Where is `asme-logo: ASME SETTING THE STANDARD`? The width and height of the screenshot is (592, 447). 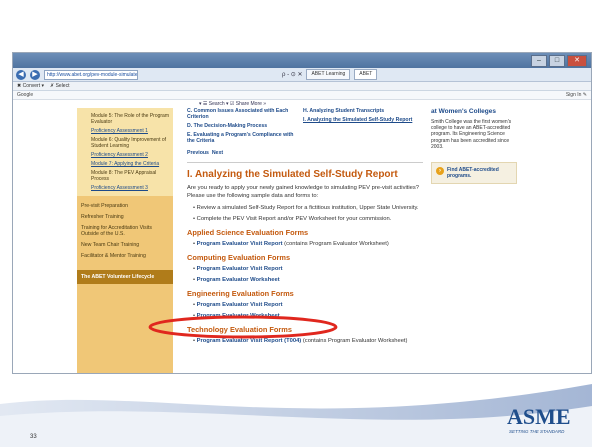
asme-logo: ASME SETTING THE STANDARD is located at coordinates (539, 419).